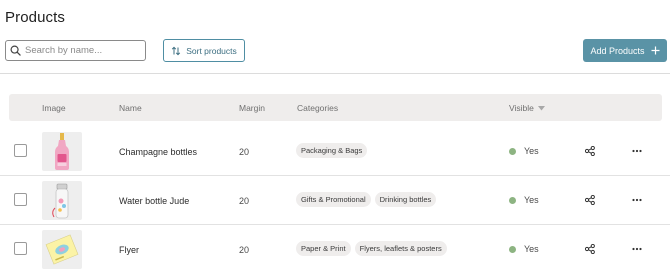  What do you see at coordinates (35, 17) in the screenshot?
I see `page-title: Products` at bounding box center [35, 17].